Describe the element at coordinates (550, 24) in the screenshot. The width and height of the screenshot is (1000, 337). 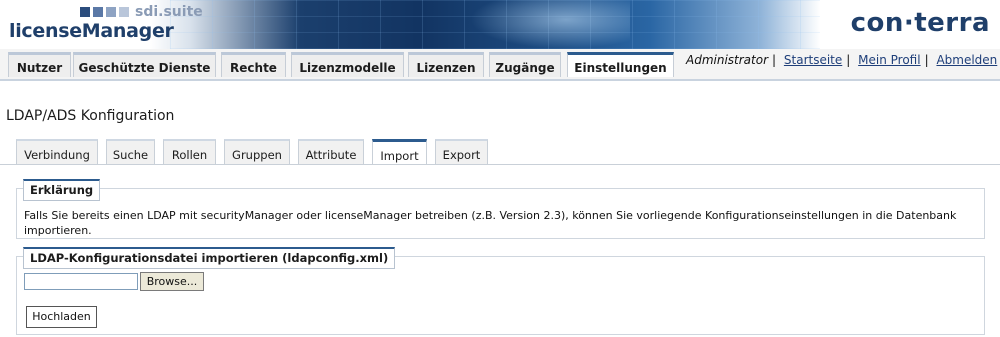
I see `header-banner-glow` at that location.